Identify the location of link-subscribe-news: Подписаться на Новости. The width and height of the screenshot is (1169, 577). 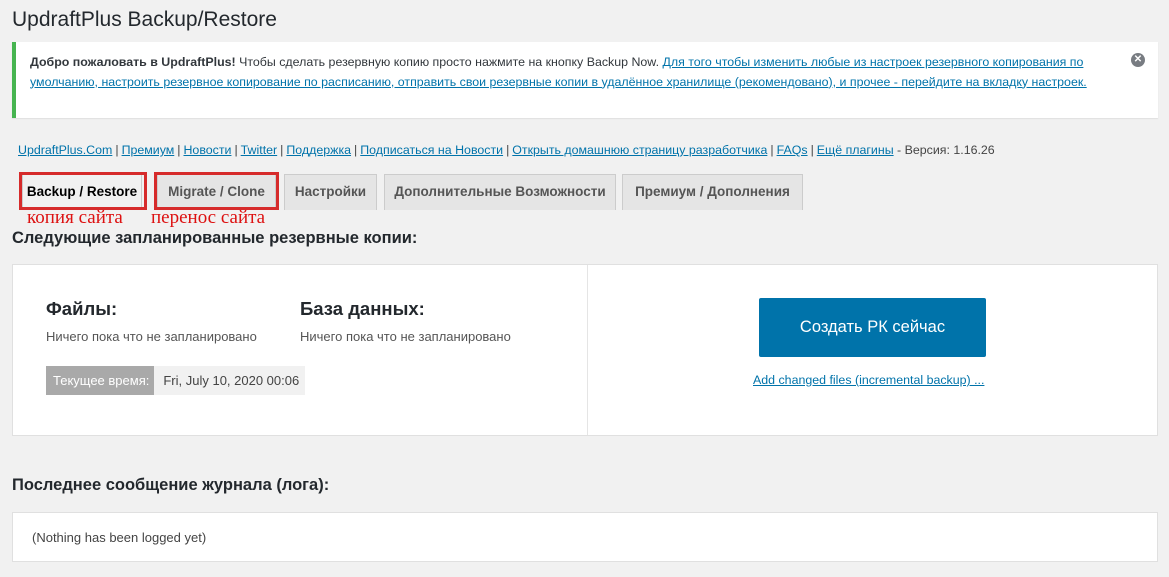
(431, 150).